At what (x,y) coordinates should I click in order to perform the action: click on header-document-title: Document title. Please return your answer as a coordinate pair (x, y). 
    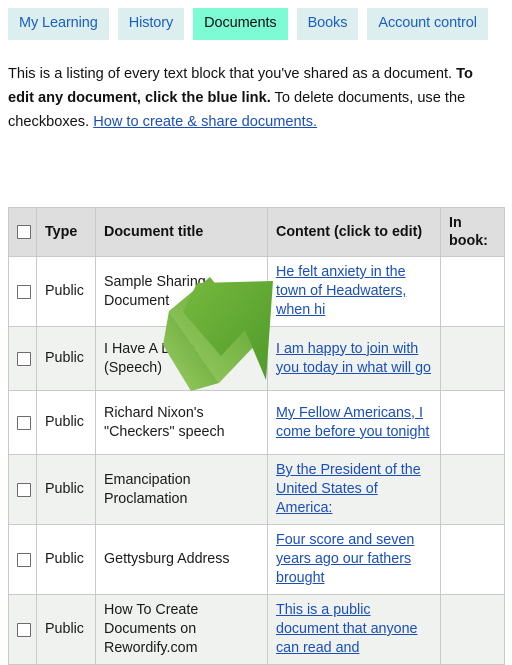
    Looking at the image, I should click on (181, 232).